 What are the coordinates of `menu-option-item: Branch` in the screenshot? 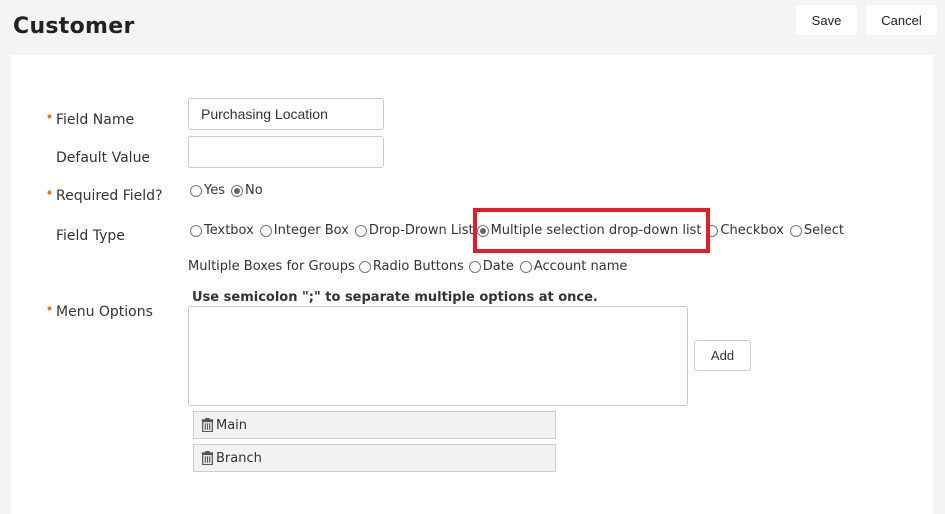 It's located at (374, 458).